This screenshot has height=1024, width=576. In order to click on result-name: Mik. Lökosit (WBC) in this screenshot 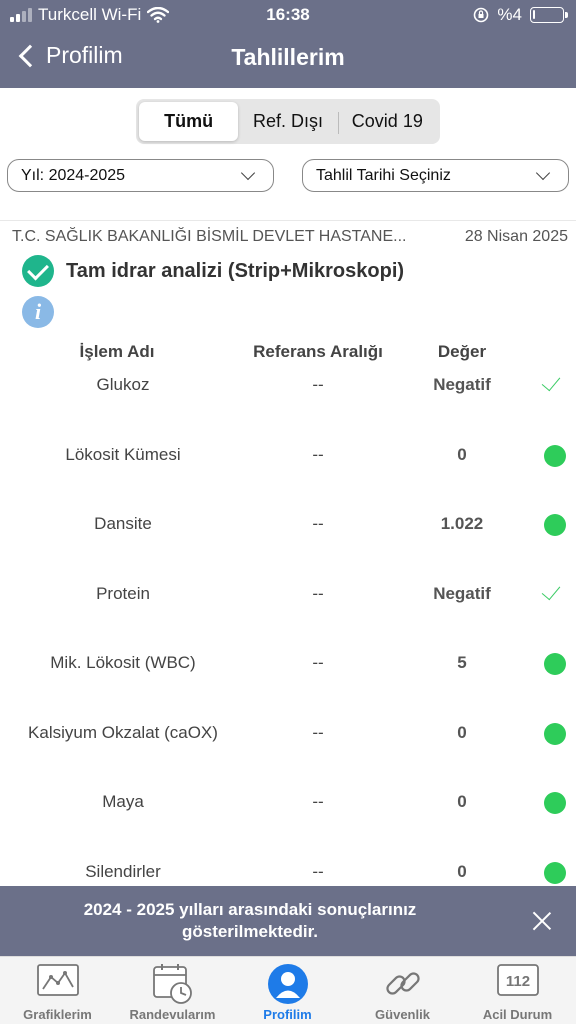, I will do `click(123, 662)`.